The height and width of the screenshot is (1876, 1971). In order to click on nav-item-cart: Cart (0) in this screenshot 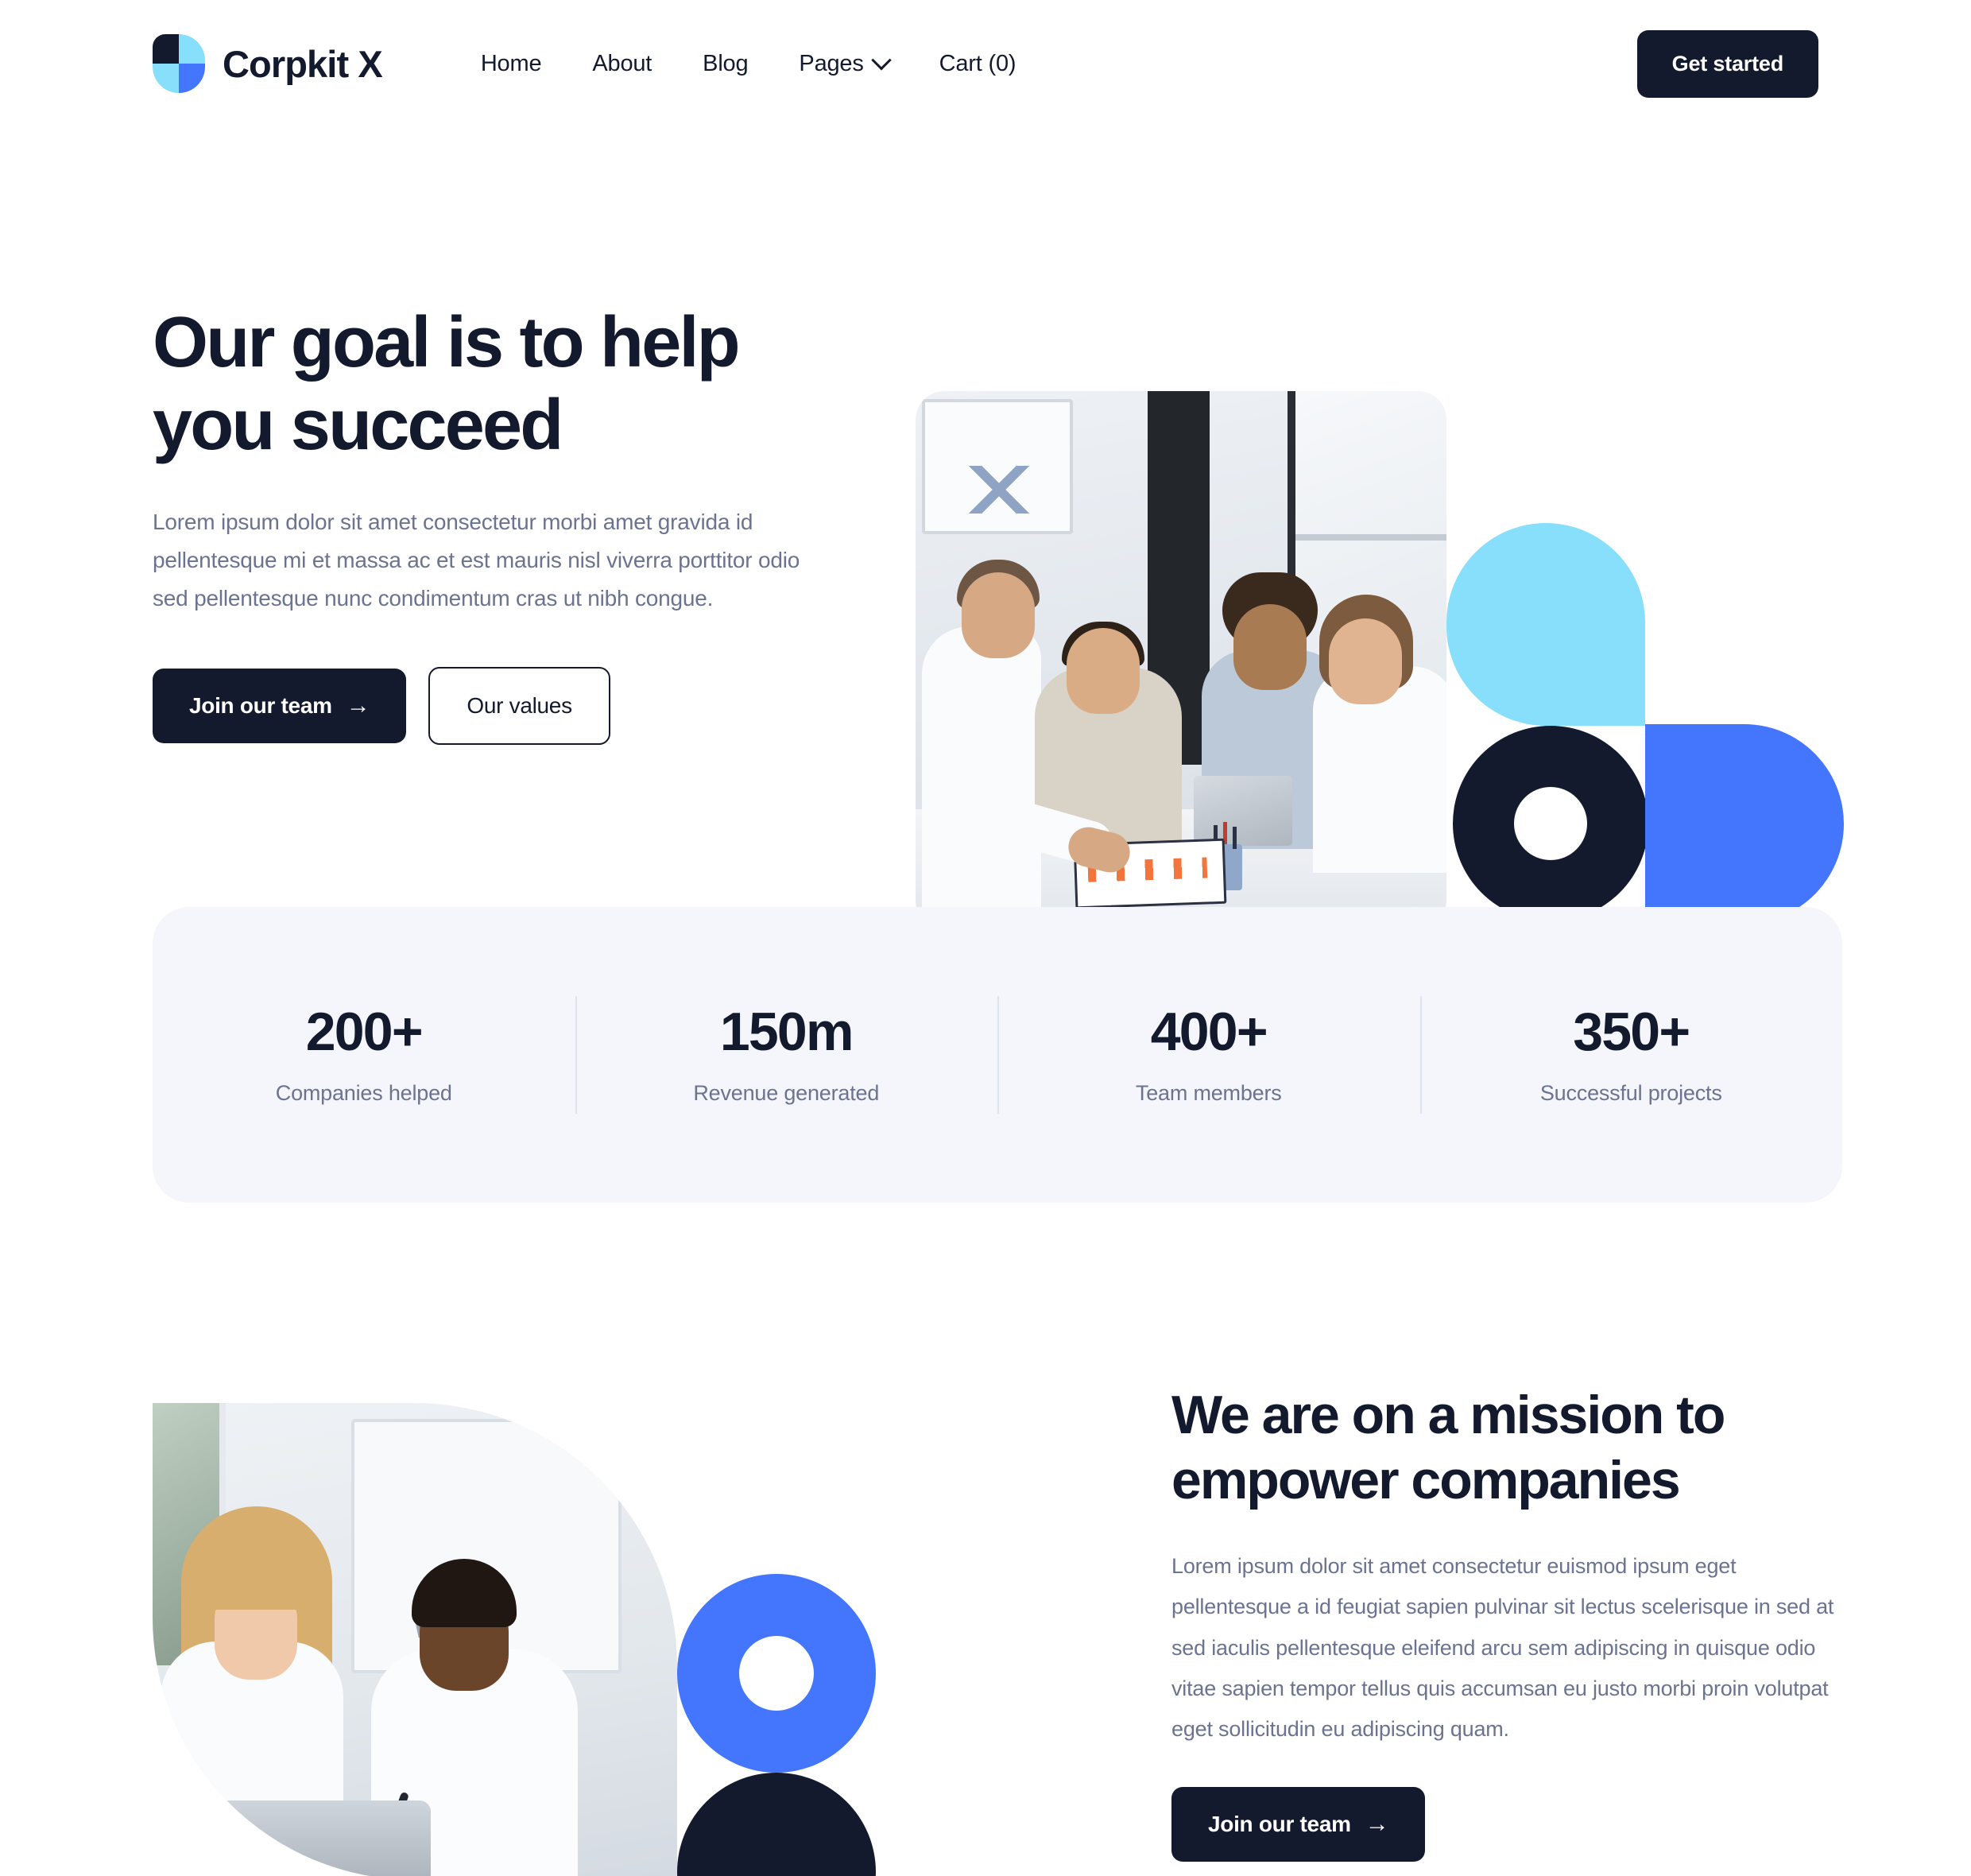, I will do `click(978, 64)`.